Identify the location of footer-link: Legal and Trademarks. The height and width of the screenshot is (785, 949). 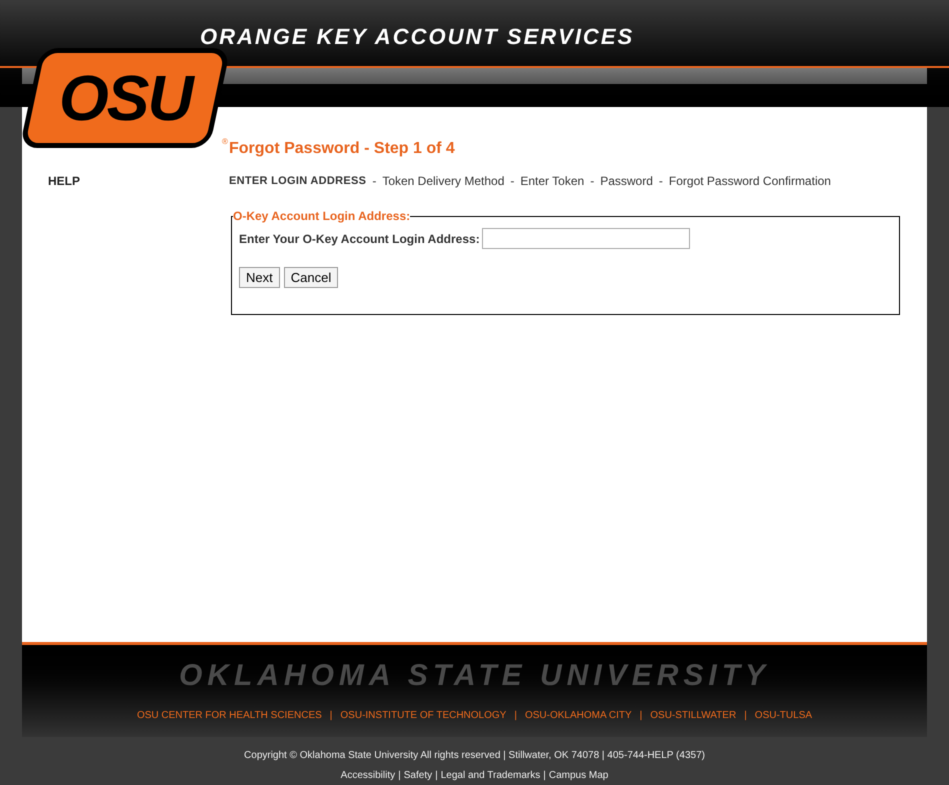
(490, 775).